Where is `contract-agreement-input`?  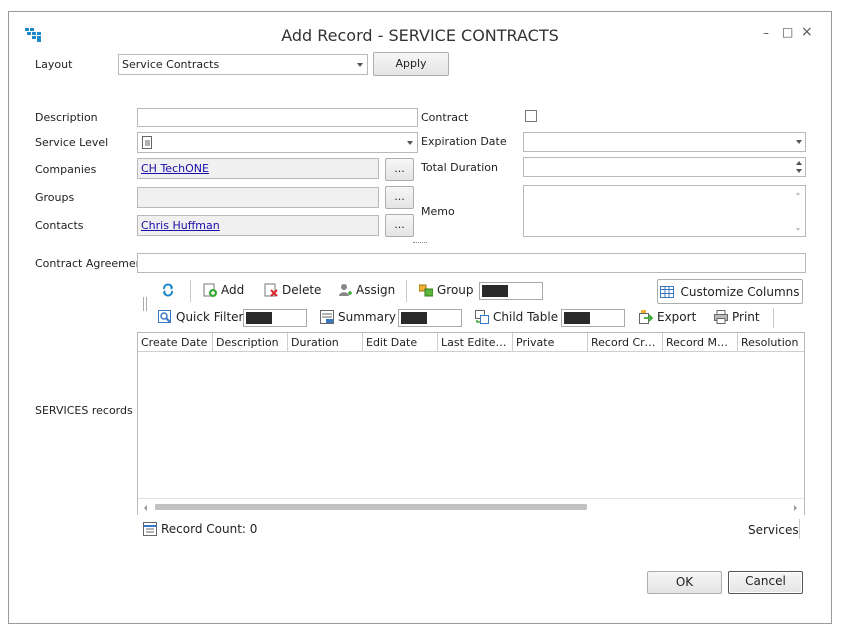 contract-agreement-input is located at coordinates (471, 263).